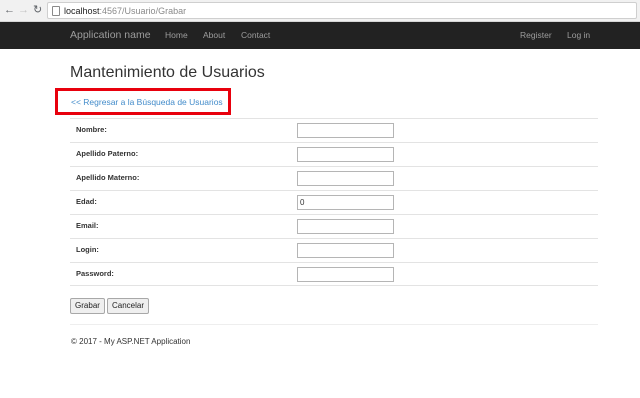 This screenshot has width=640, height=398. I want to click on apellido-paterno-input, so click(345, 154).